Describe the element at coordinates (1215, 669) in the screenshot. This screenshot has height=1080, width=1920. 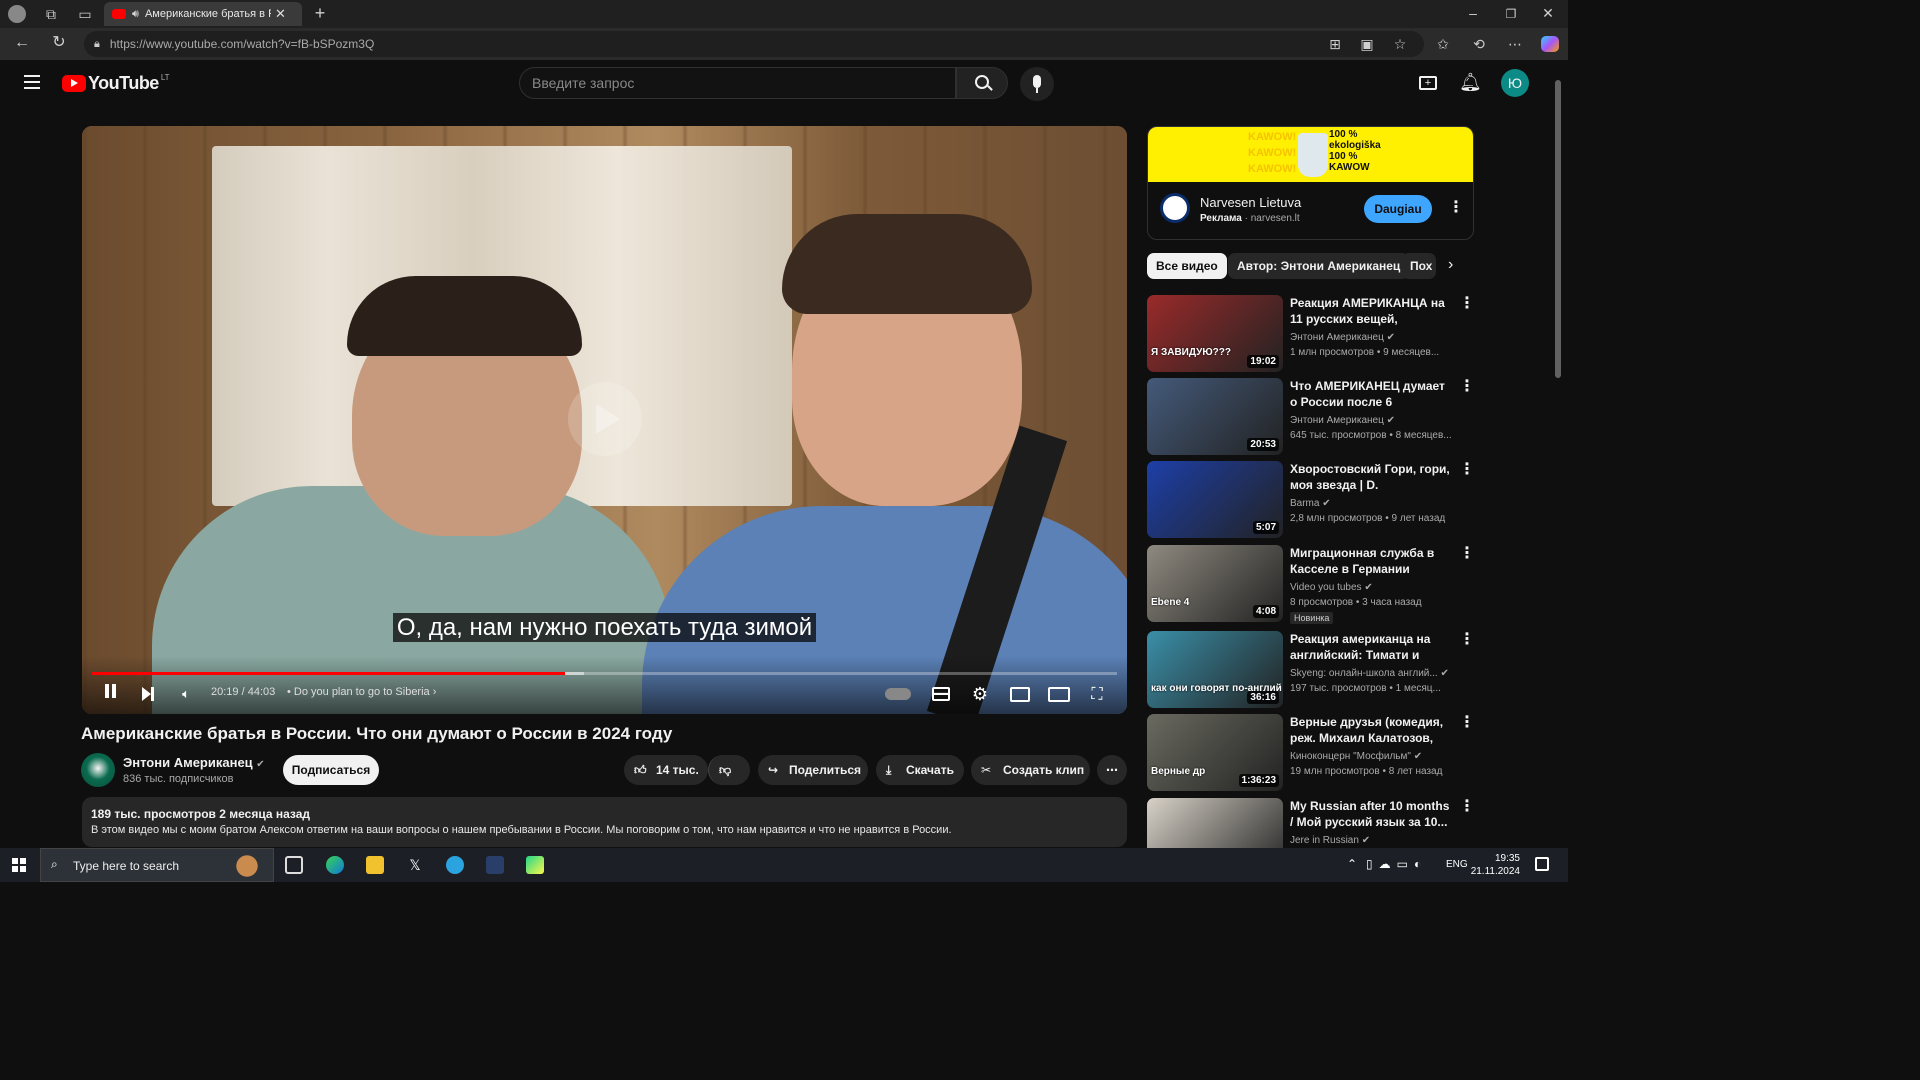
I see `recommendation-thumbnail: как они говорят по-англий 36:16` at that location.